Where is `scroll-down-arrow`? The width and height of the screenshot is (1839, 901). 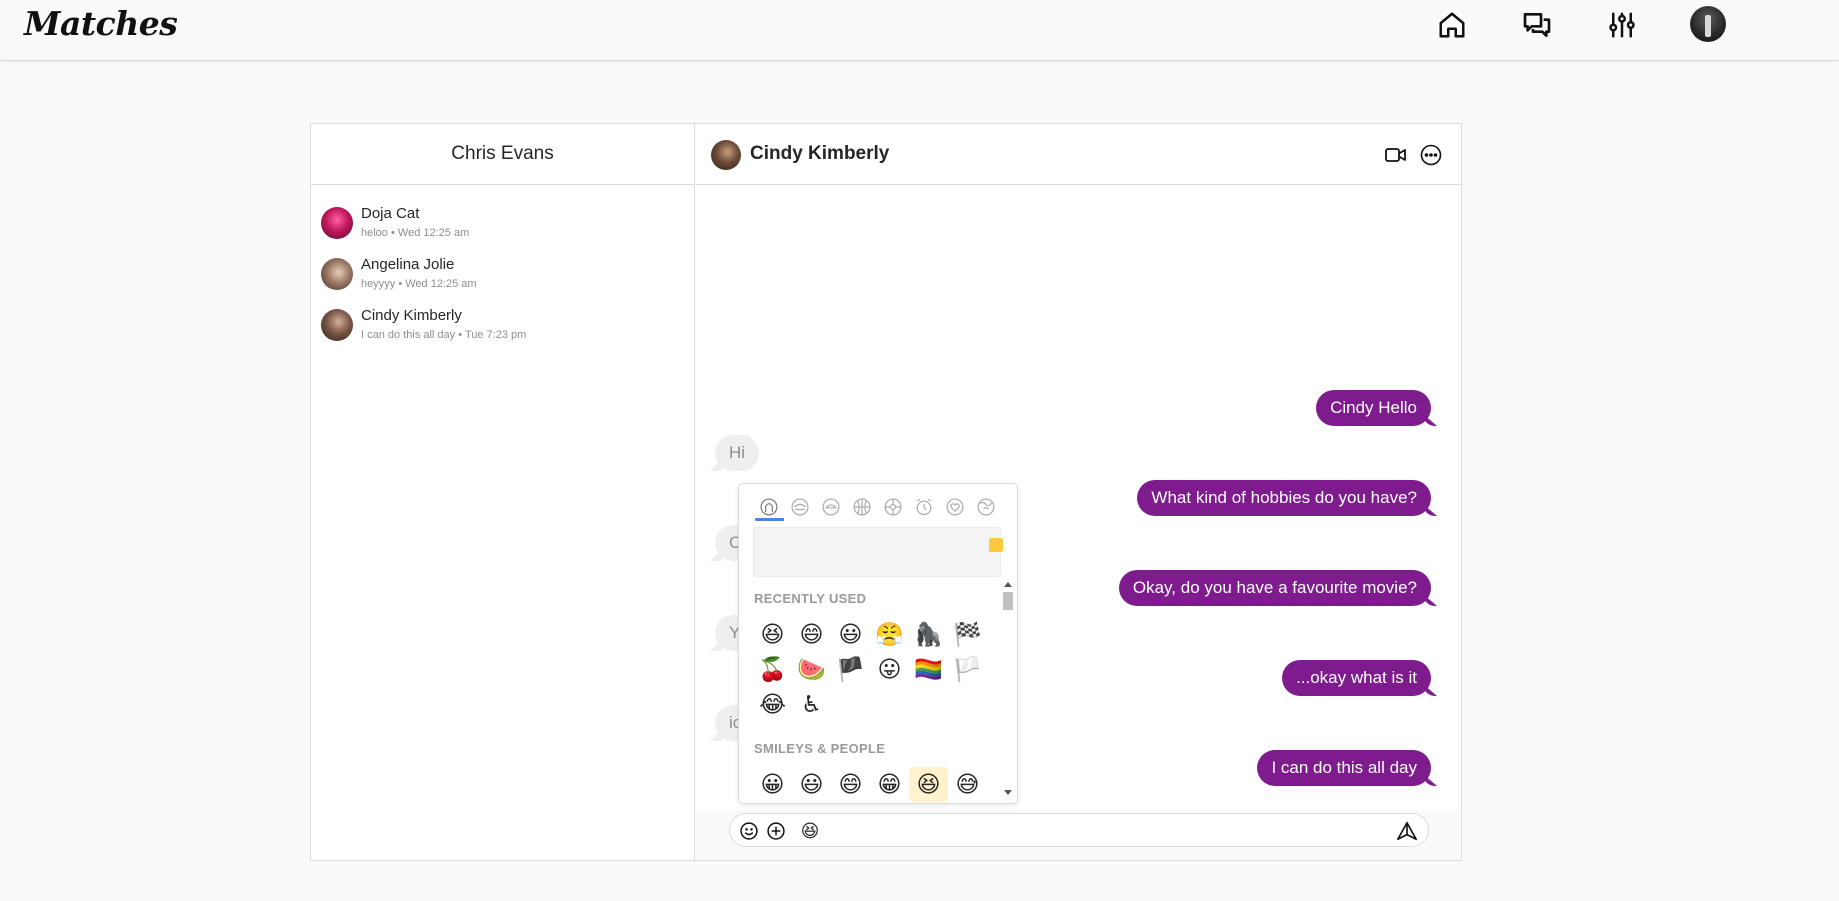
scroll-down-arrow is located at coordinates (1008, 792).